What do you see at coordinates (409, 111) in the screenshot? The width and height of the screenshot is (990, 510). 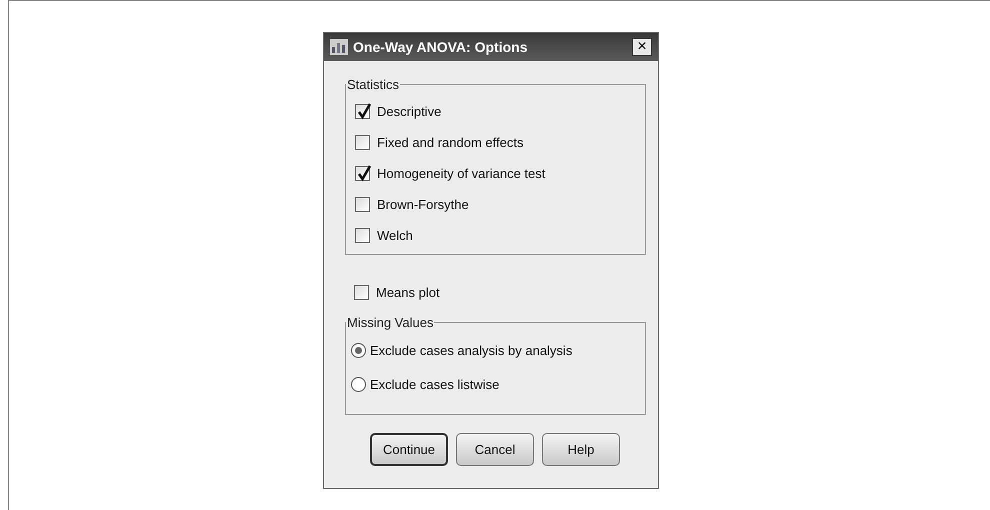 I see `checkbox-label: Descriptive` at bounding box center [409, 111].